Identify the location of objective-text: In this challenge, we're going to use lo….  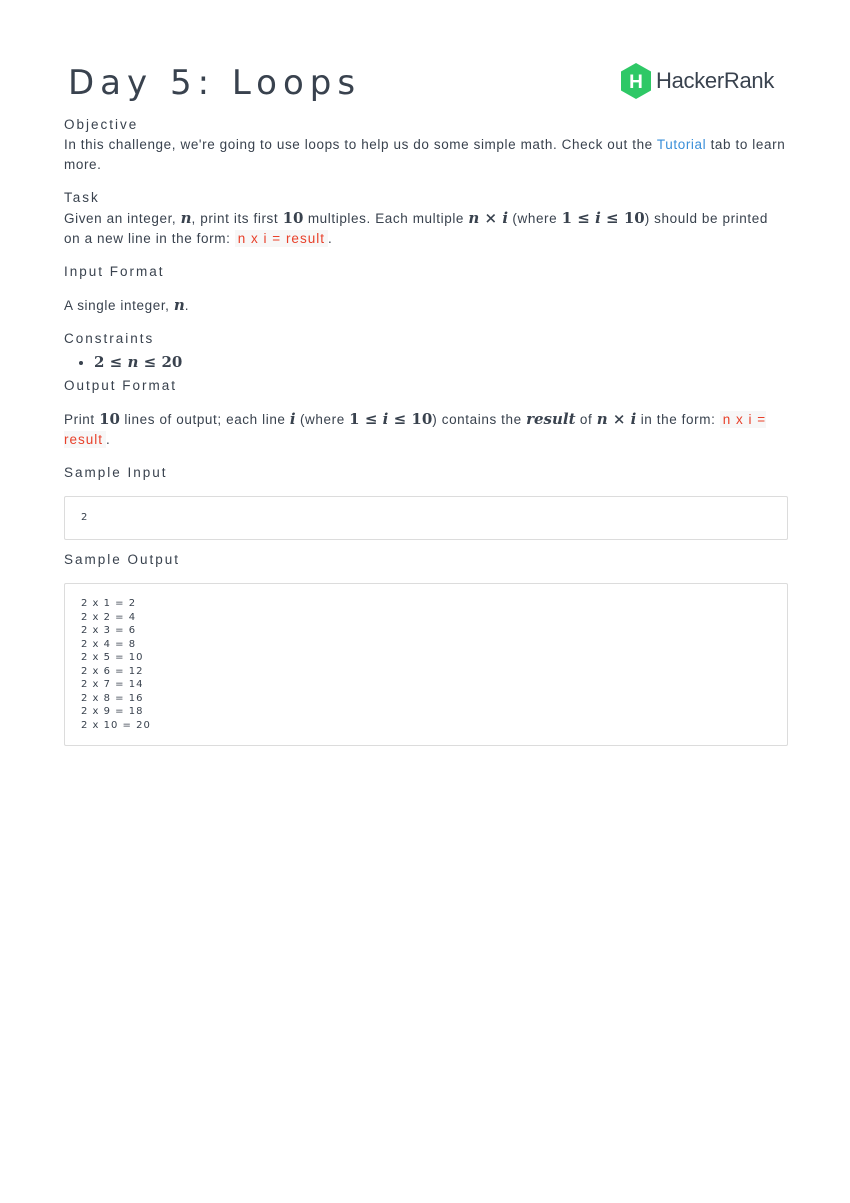
(425, 154).